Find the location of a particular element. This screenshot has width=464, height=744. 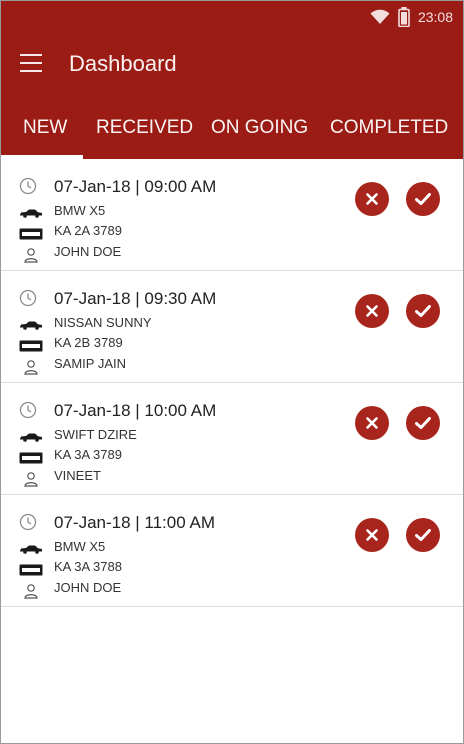

customer-name: SAMIP JAIN is located at coordinates (90, 363).